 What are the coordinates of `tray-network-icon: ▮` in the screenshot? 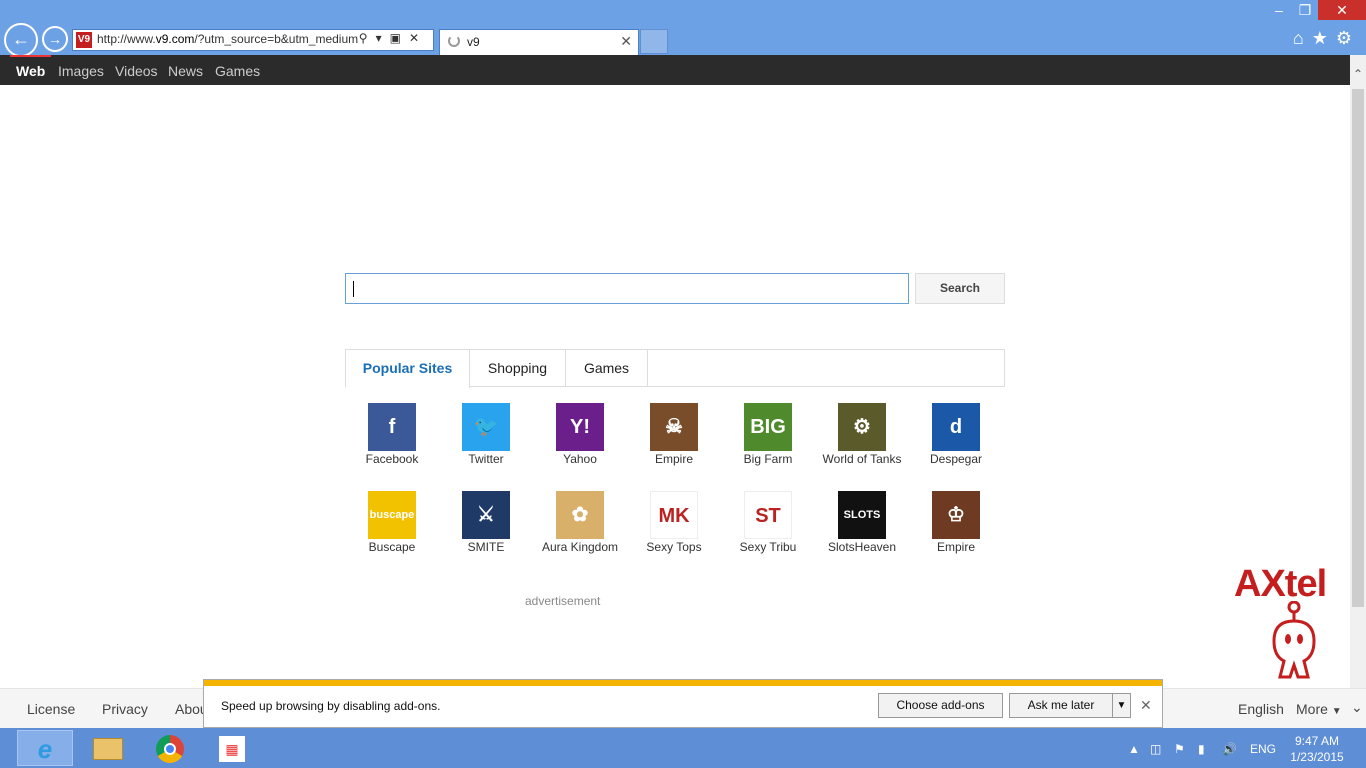 It's located at (1201, 749).